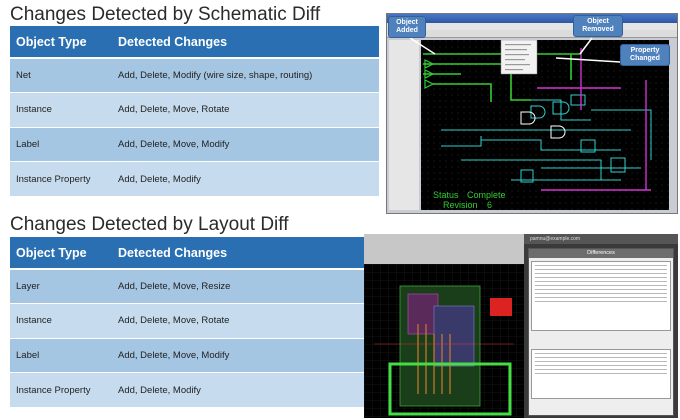  What do you see at coordinates (601, 374) in the screenshot?
I see `differences-log` at bounding box center [601, 374].